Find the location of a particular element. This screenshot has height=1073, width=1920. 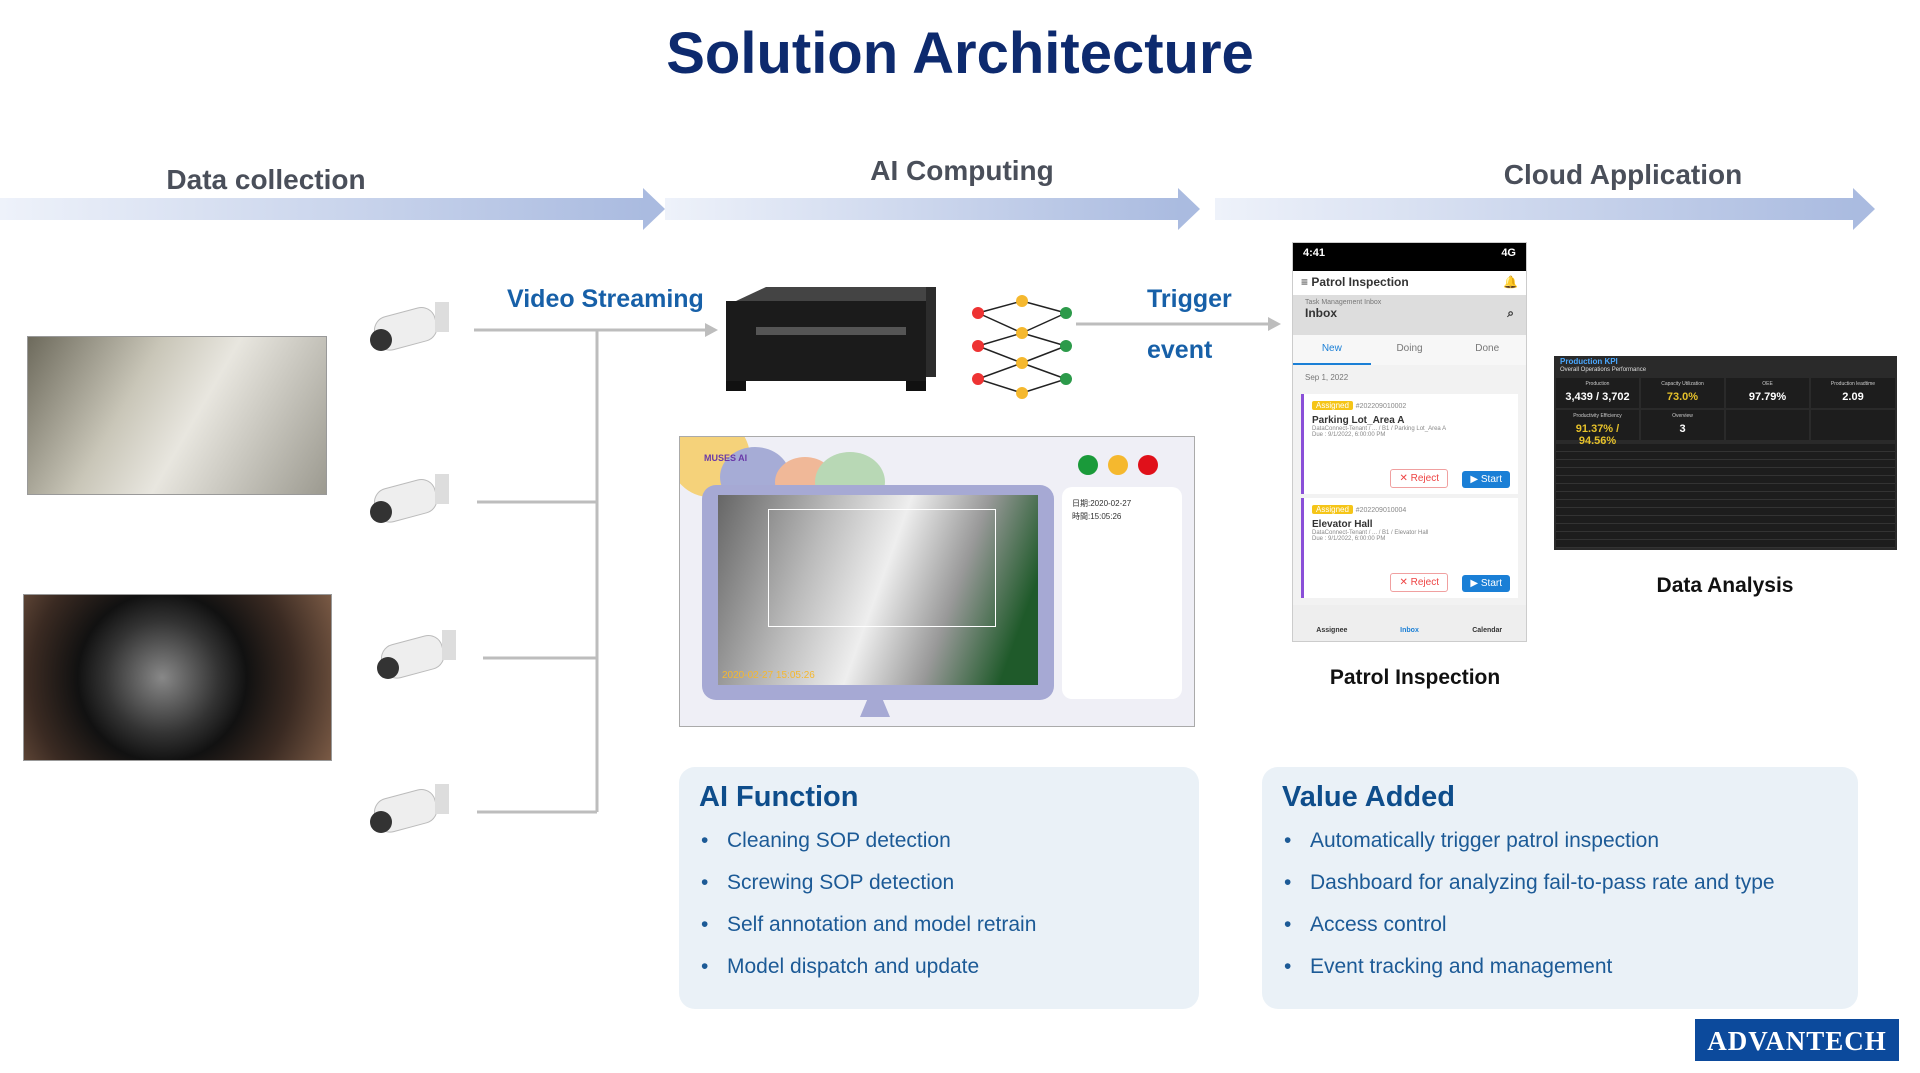

tab-done: Done is located at coordinates (1487, 350).